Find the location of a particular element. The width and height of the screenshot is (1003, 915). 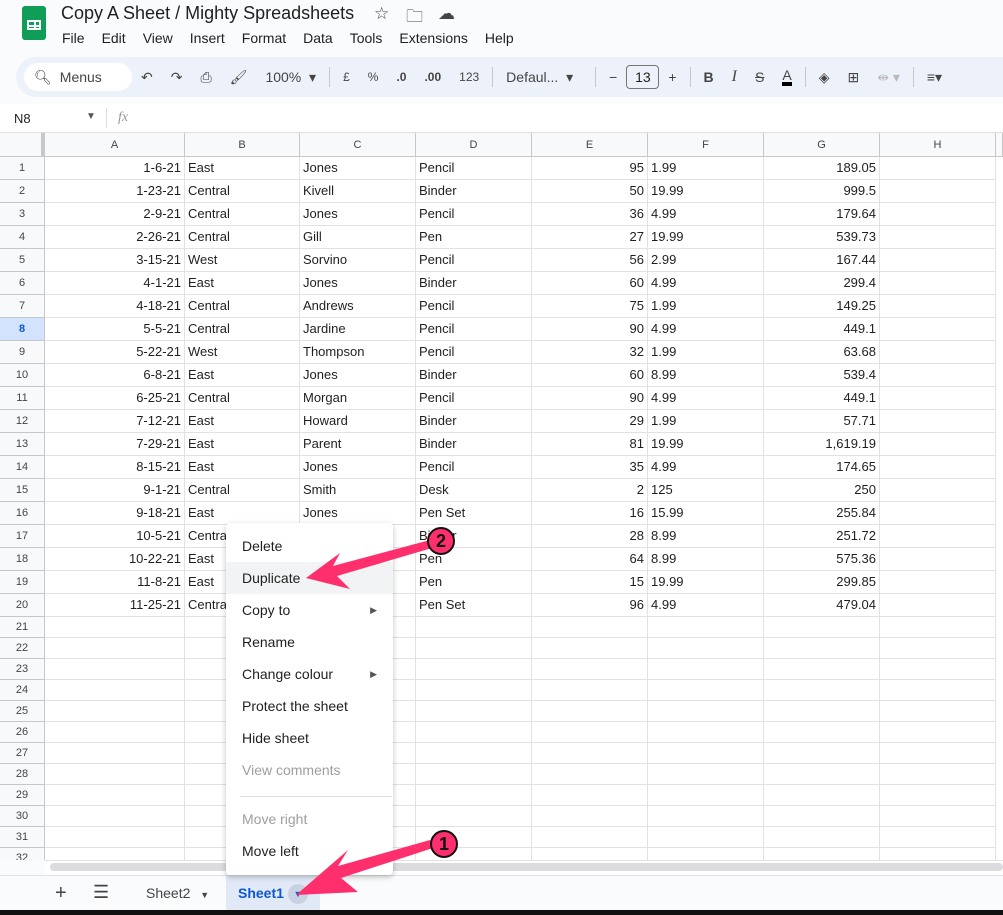

cell: 32 is located at coordinates (590, 352).